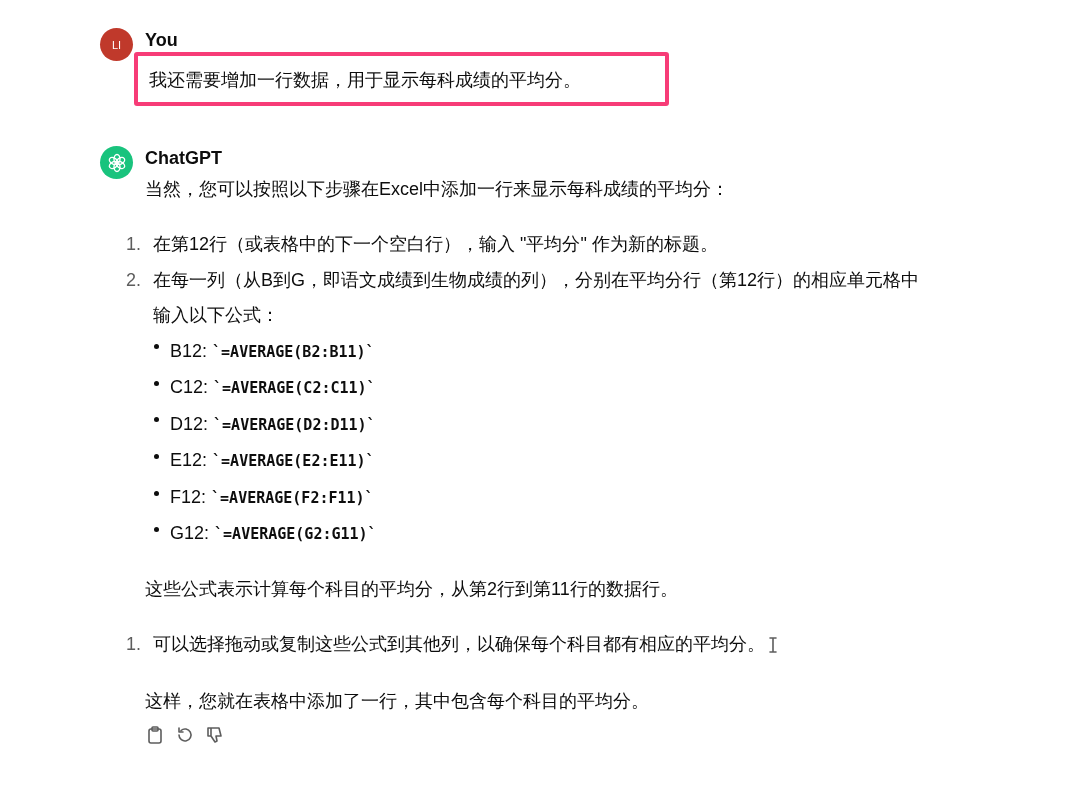 Image resolution: width=1088 pixels, height=808 pixels. What do you see at coordinates (162, 39) in the screenshot?
I see `user-name: You` at bounding box center [162, 39].